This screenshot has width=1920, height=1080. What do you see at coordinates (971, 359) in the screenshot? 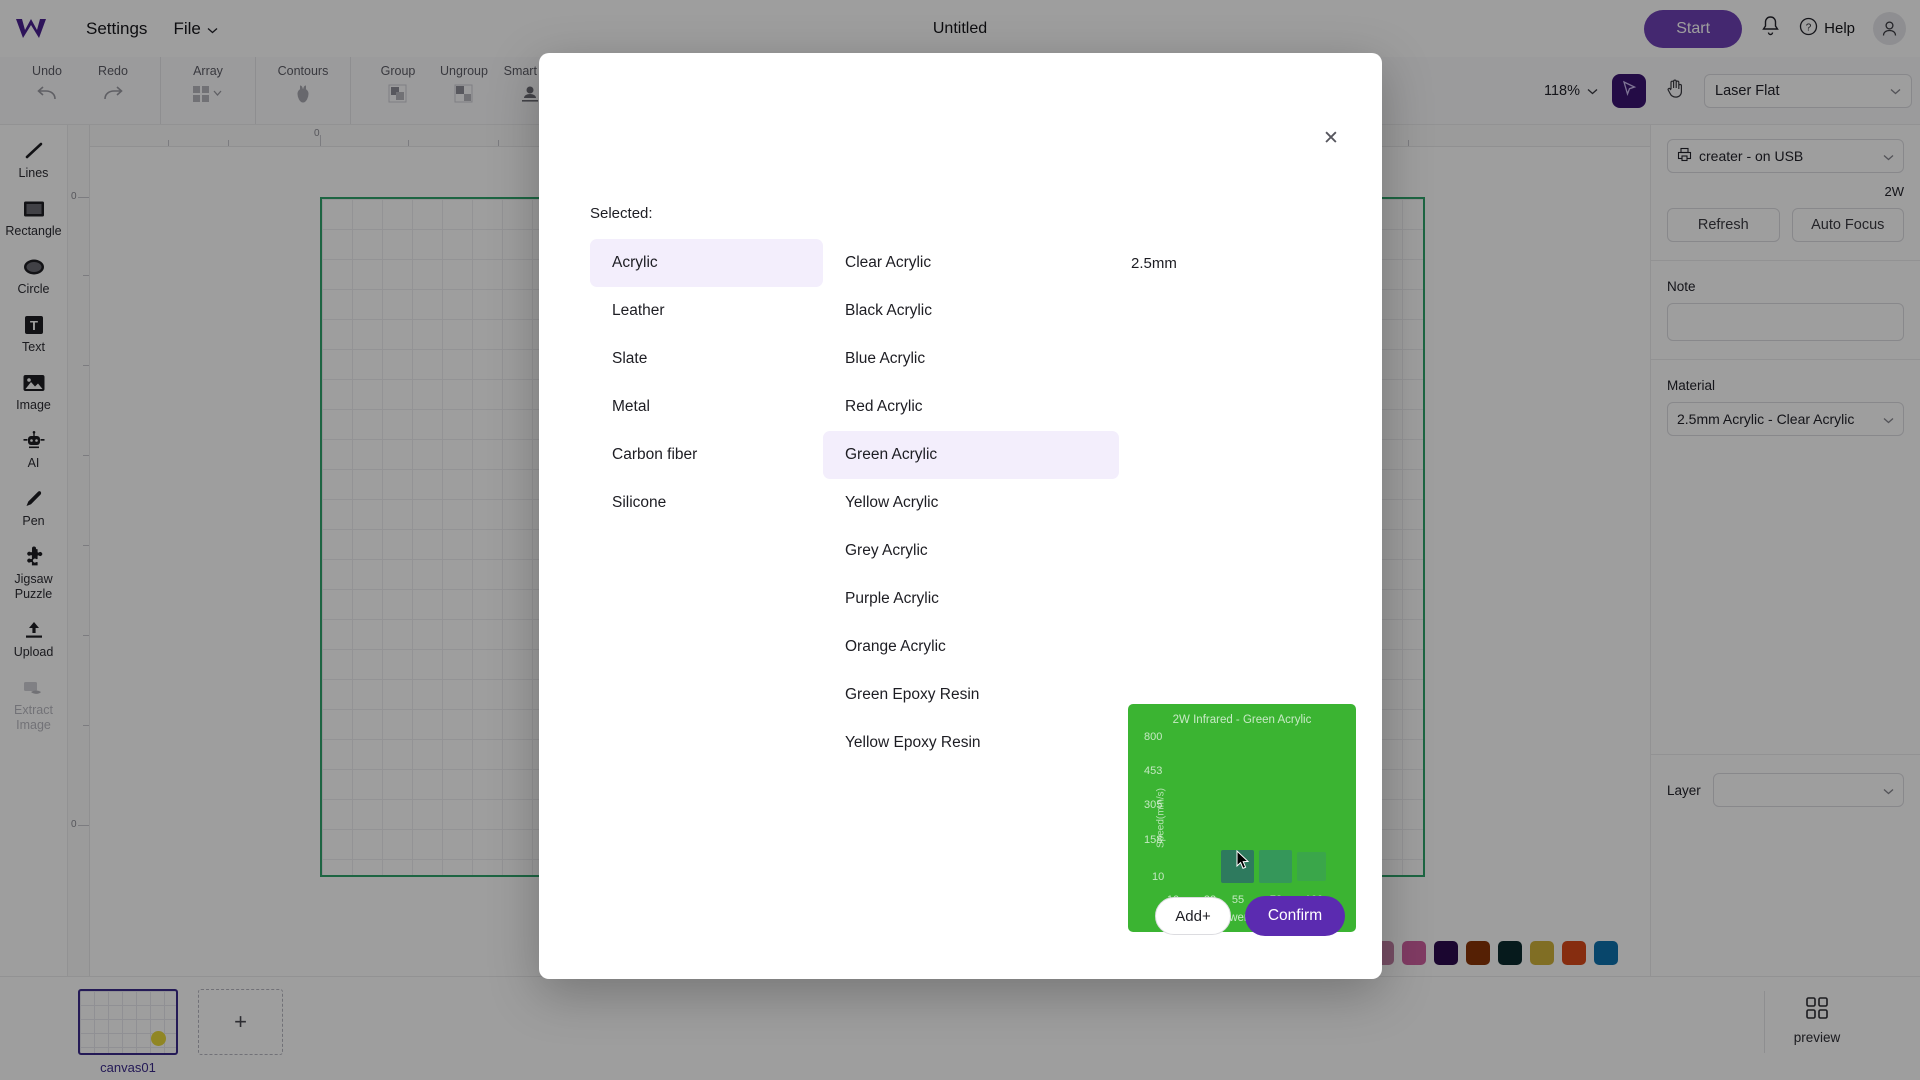
I see `material-option-2: Blue Acrylic` at bounding box center [971, 359].